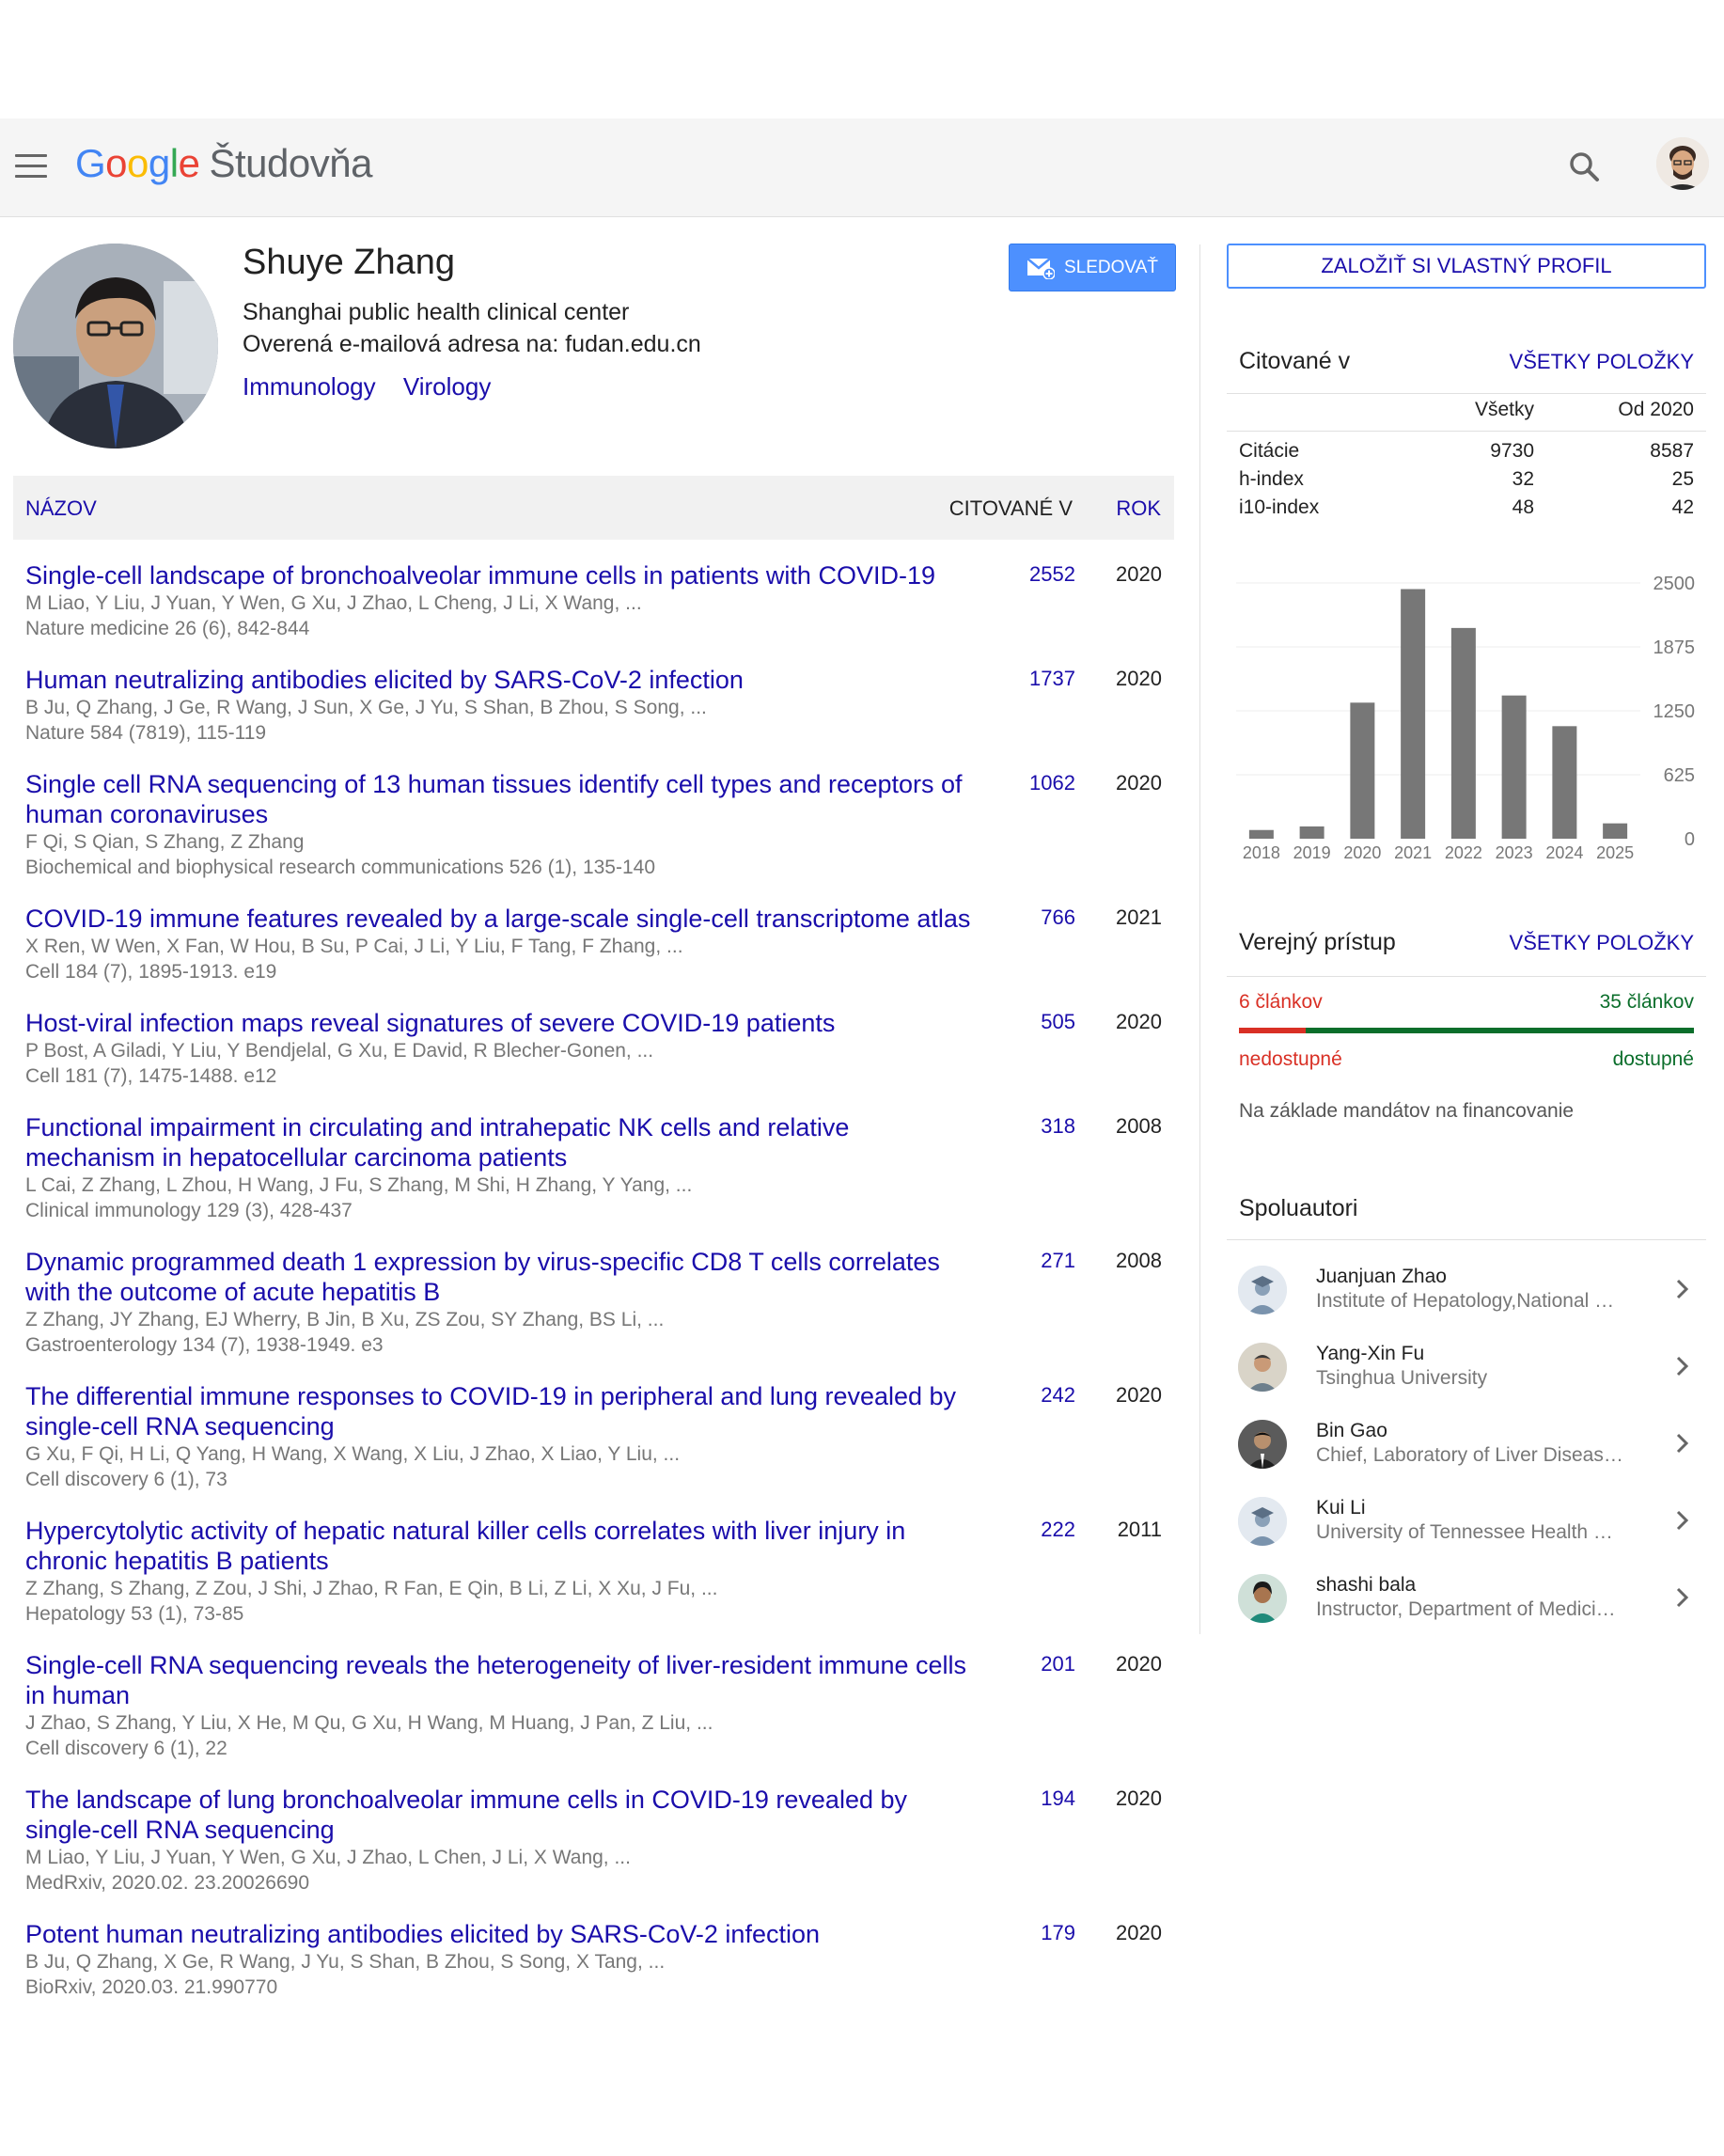 The image size is (1724, 2156). I want to click on interest-link: Immunology, so click(309, 386).